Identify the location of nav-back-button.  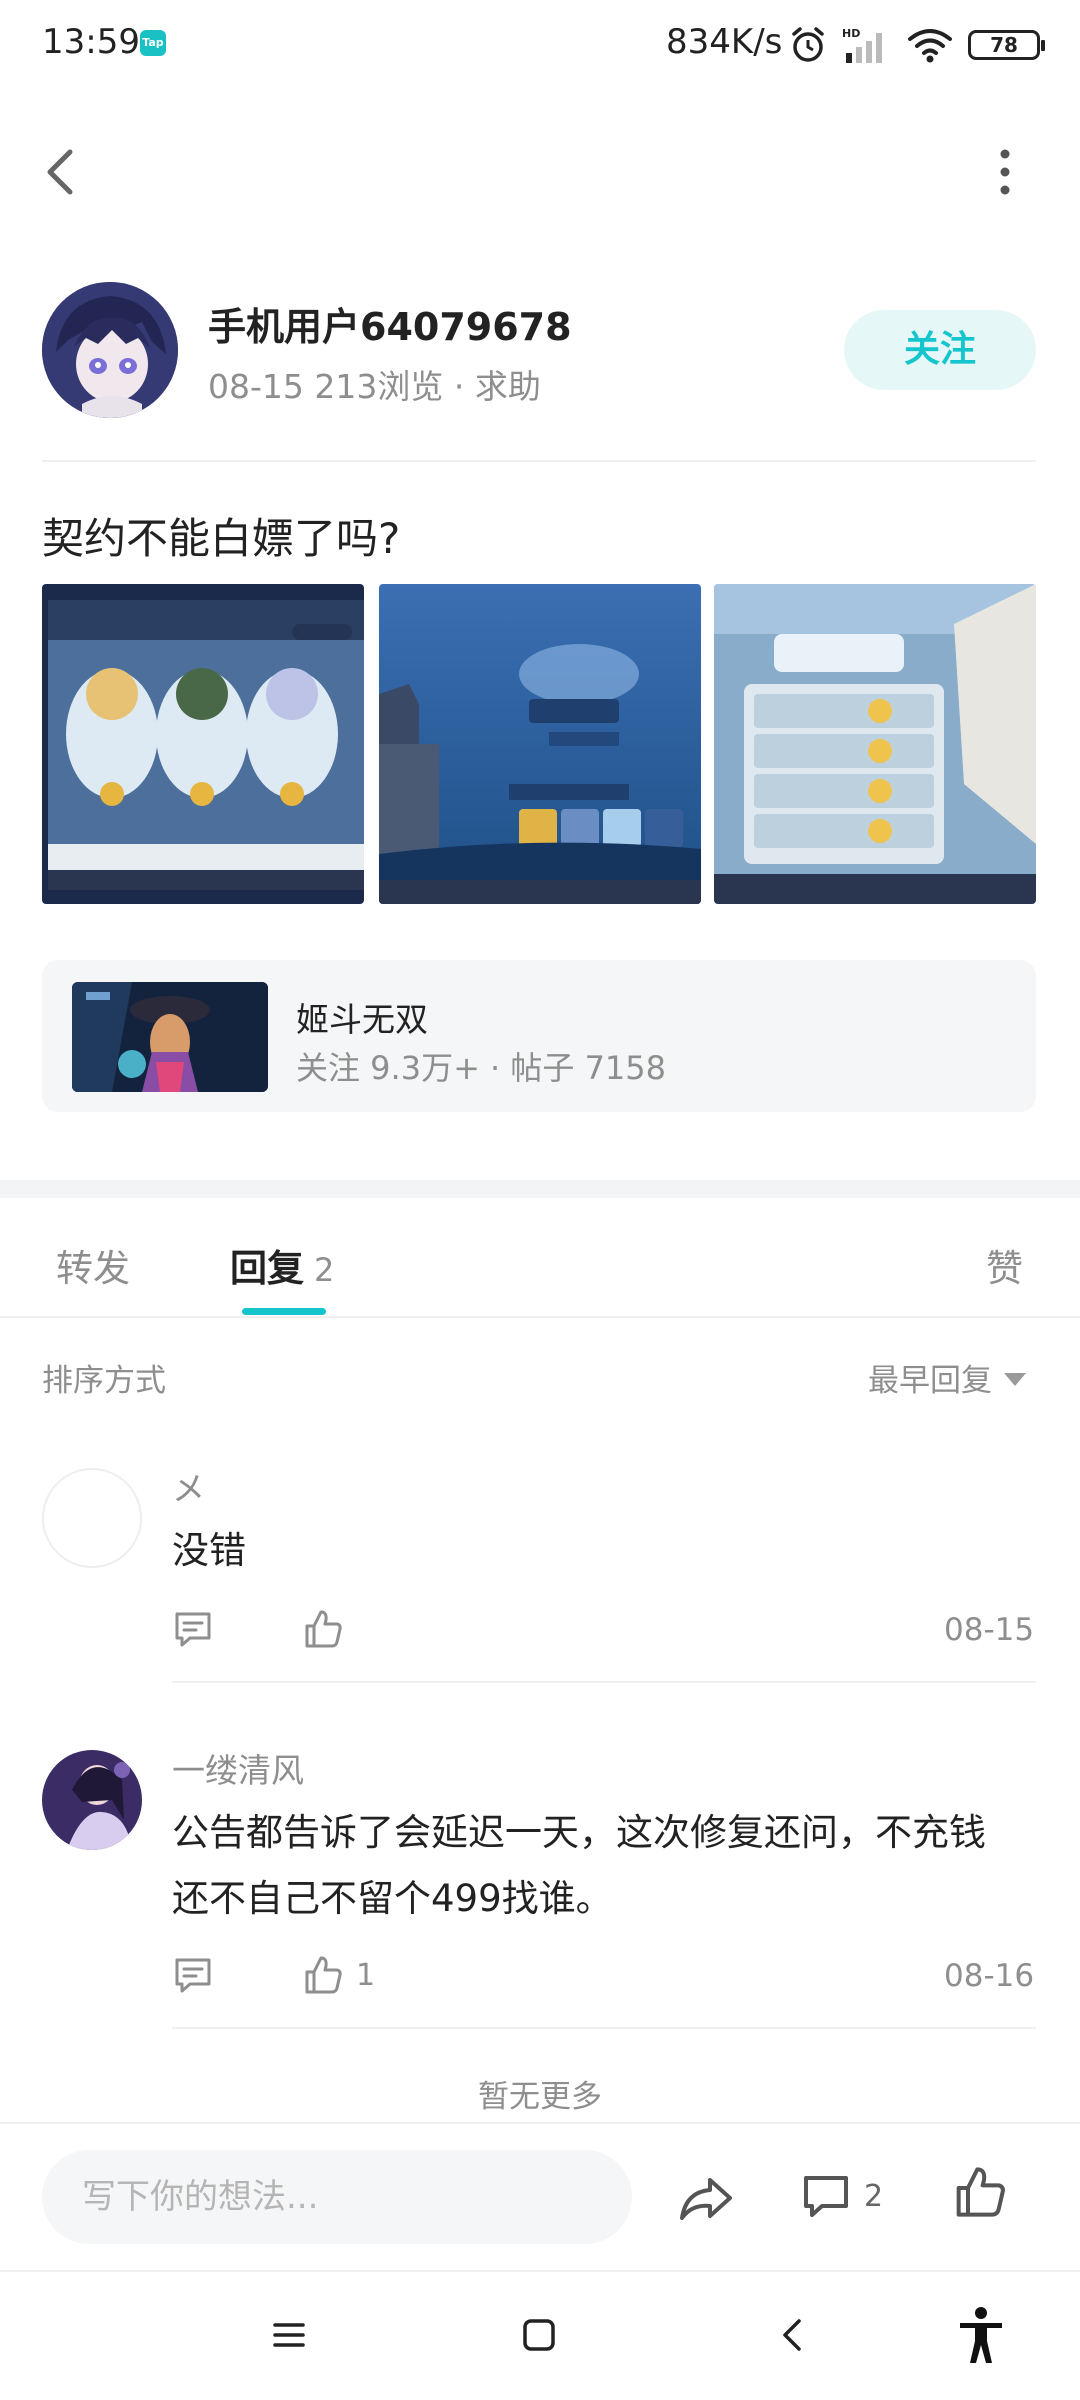
(793, 2335).